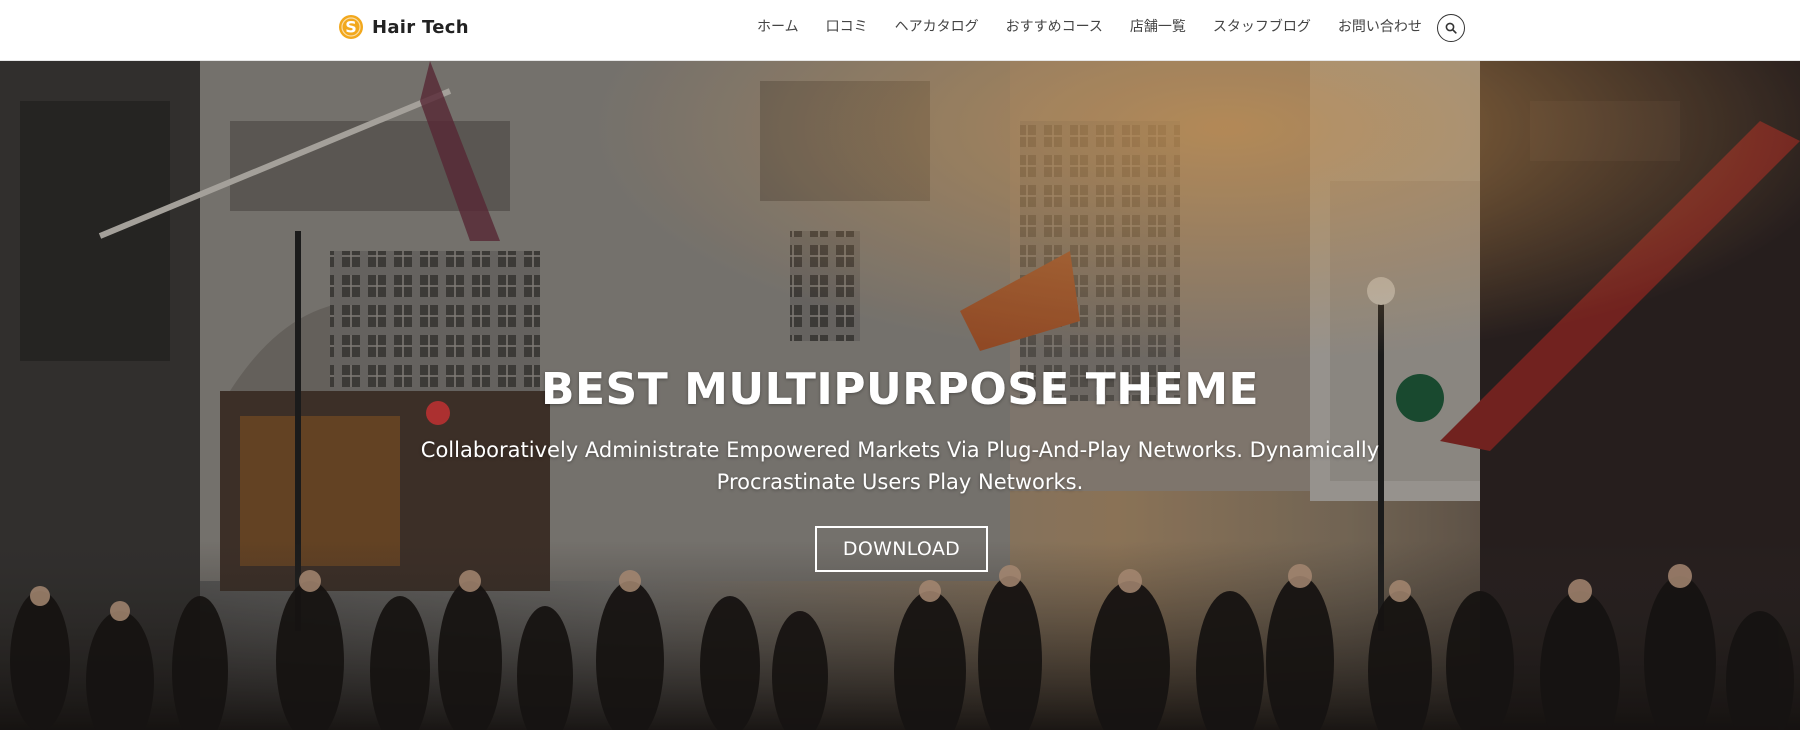  Describe the element at coordinates (1262, 27) in the screenshot. I see `nav-item-staff-blog: スタッフブログ` at that location.